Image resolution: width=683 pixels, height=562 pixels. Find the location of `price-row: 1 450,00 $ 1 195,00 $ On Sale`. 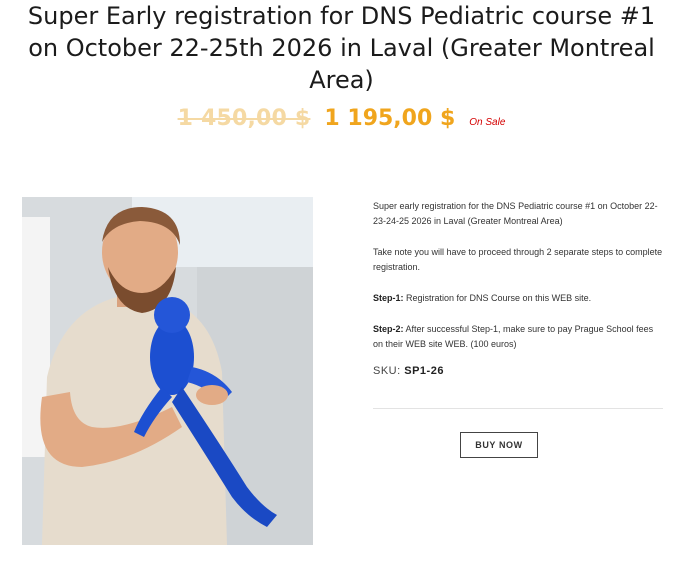

price-row: 1 450,00 $ 1 195,00 $ On Sale is located at coordinates (341, 121).